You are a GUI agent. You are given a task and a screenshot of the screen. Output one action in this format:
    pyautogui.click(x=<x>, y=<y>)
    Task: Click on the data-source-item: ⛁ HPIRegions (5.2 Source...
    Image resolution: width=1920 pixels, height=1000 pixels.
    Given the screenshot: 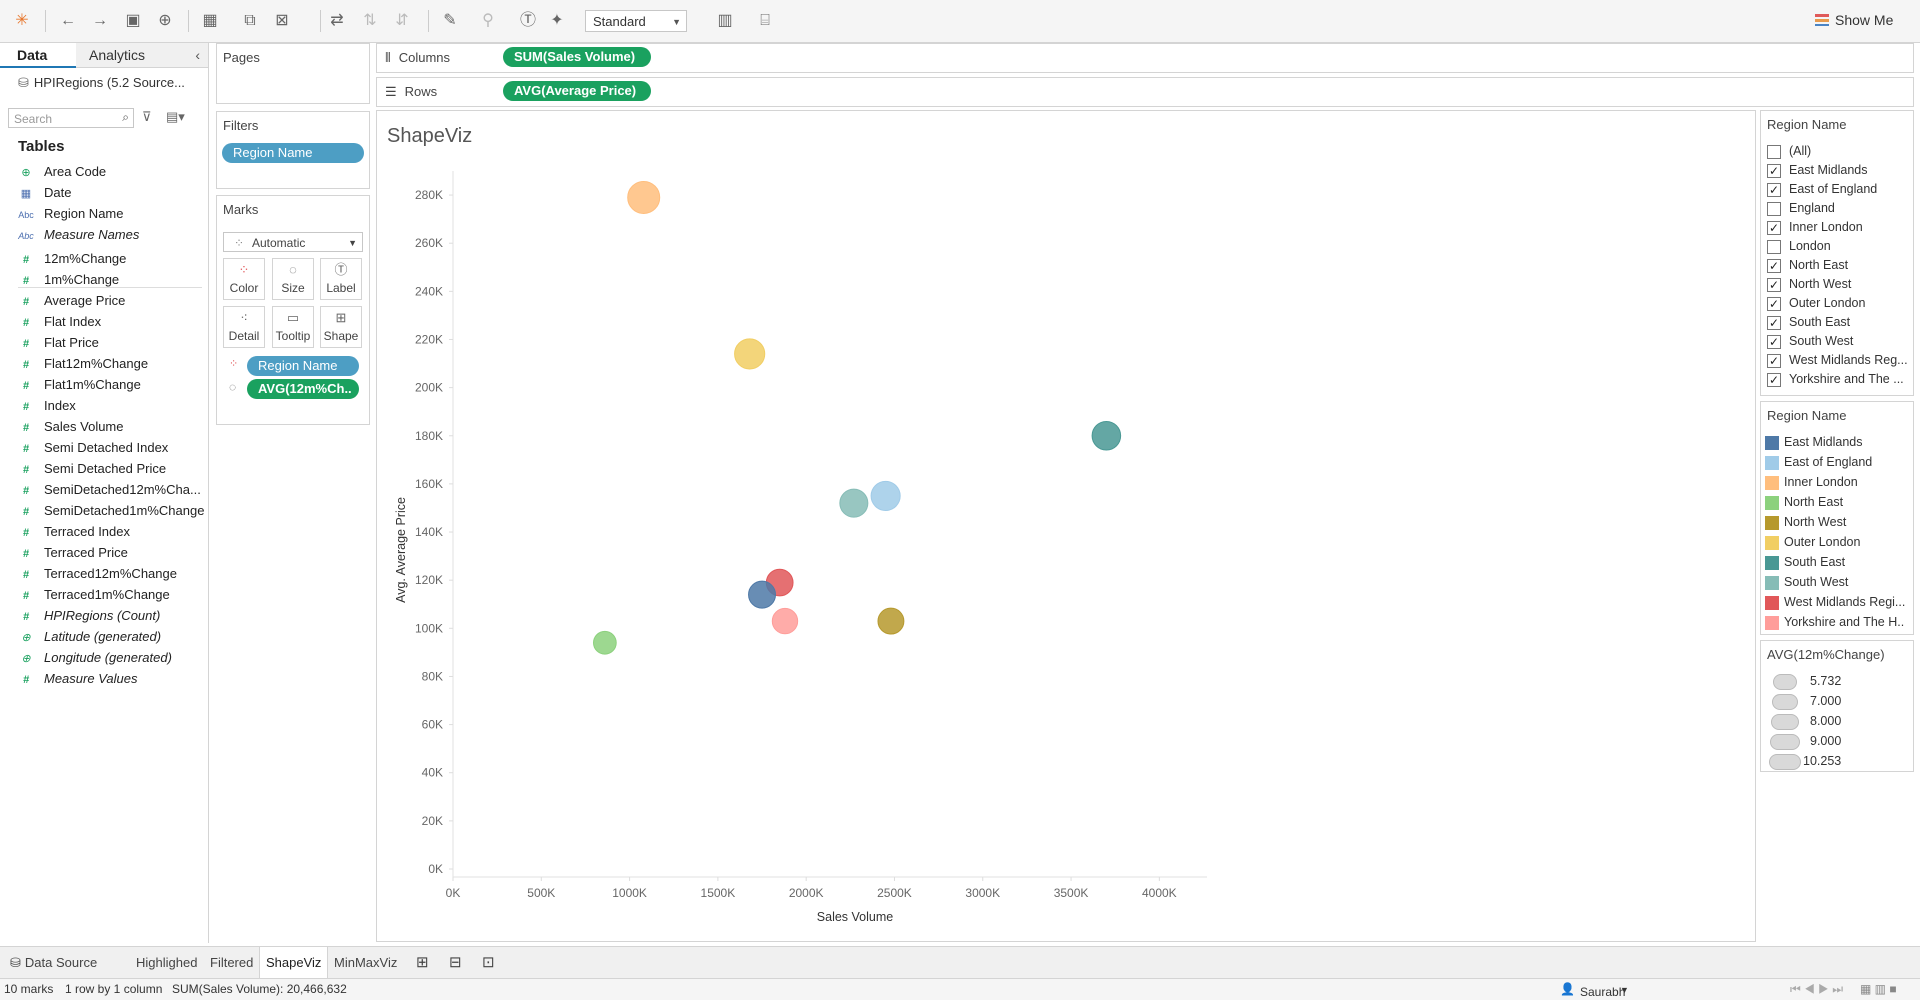 What is the action you would take?
    pyautogui.click(x=101, y=83)
    